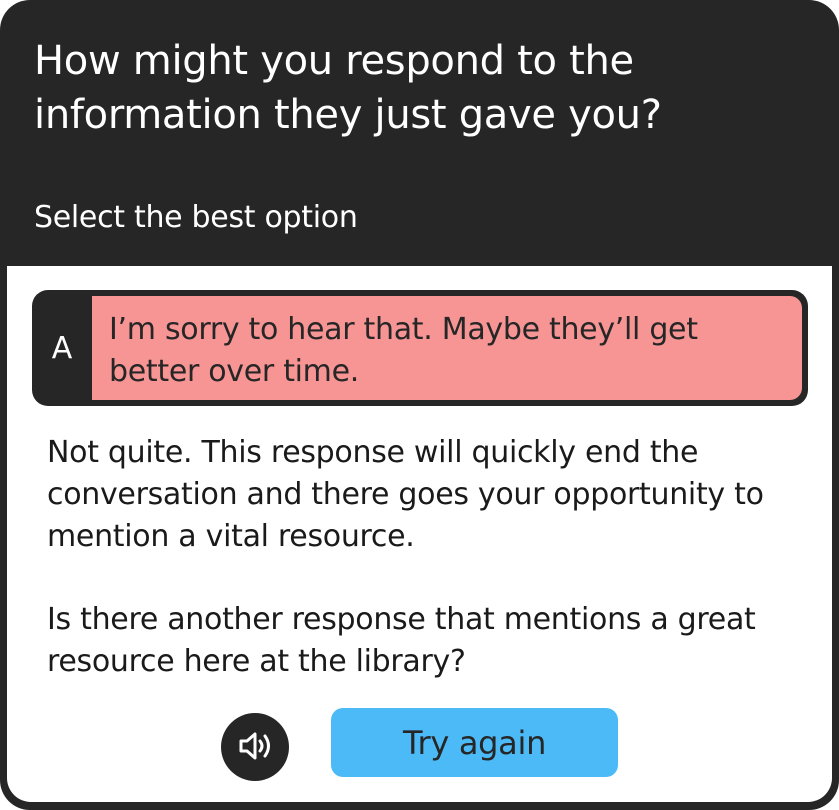 The height and width of the screenshot is (810, 839). I want to click on try-again-button: Try again, so click(474, 742).